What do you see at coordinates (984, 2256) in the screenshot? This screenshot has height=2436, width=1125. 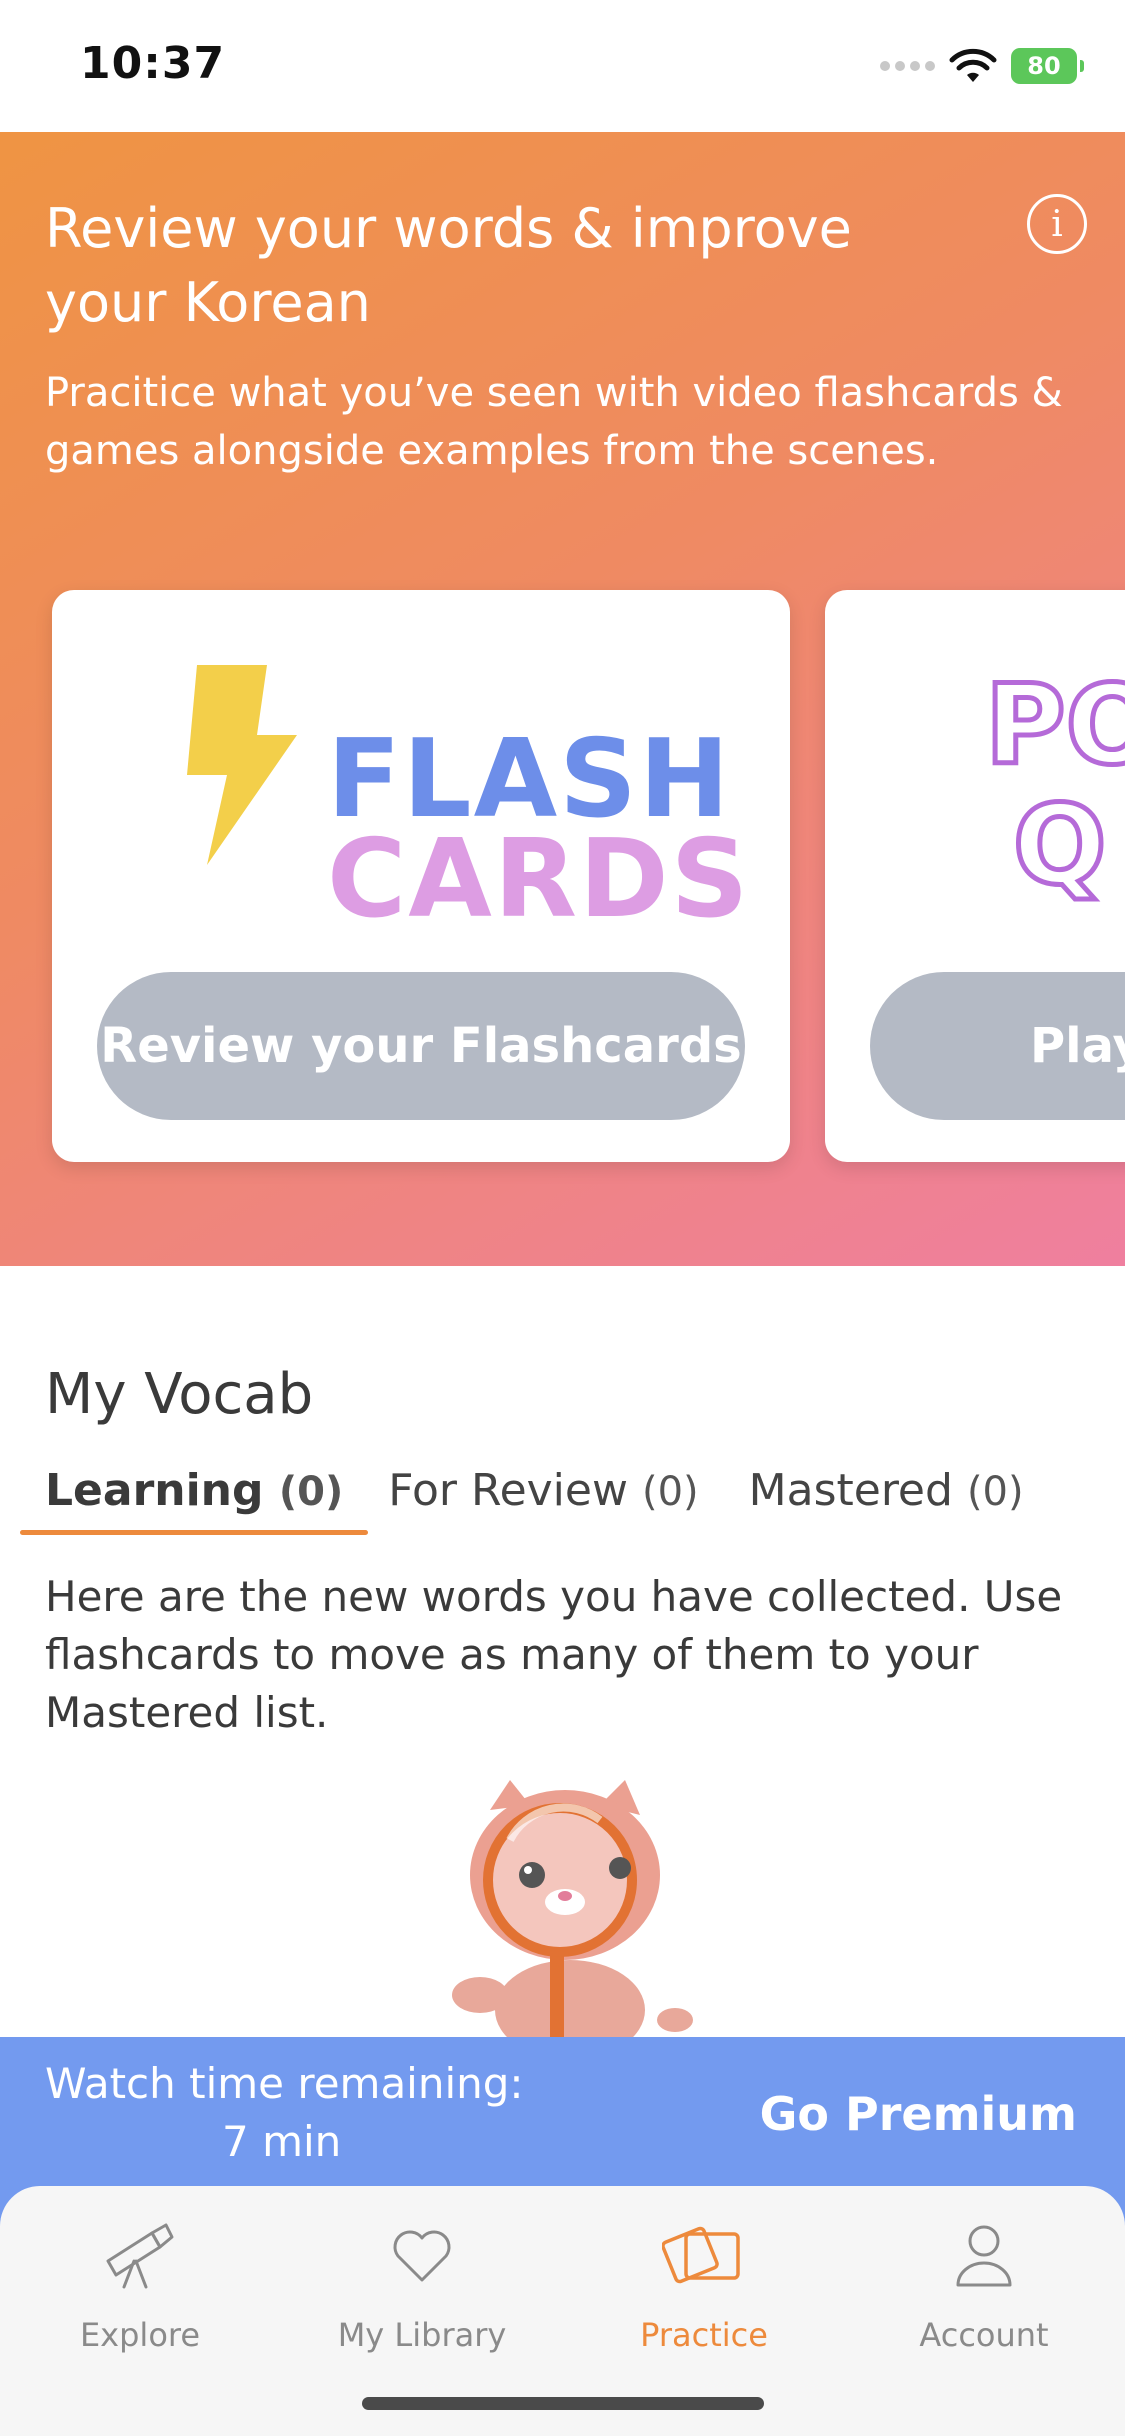 I see `user-icon` at bounding box center [984, 2256].